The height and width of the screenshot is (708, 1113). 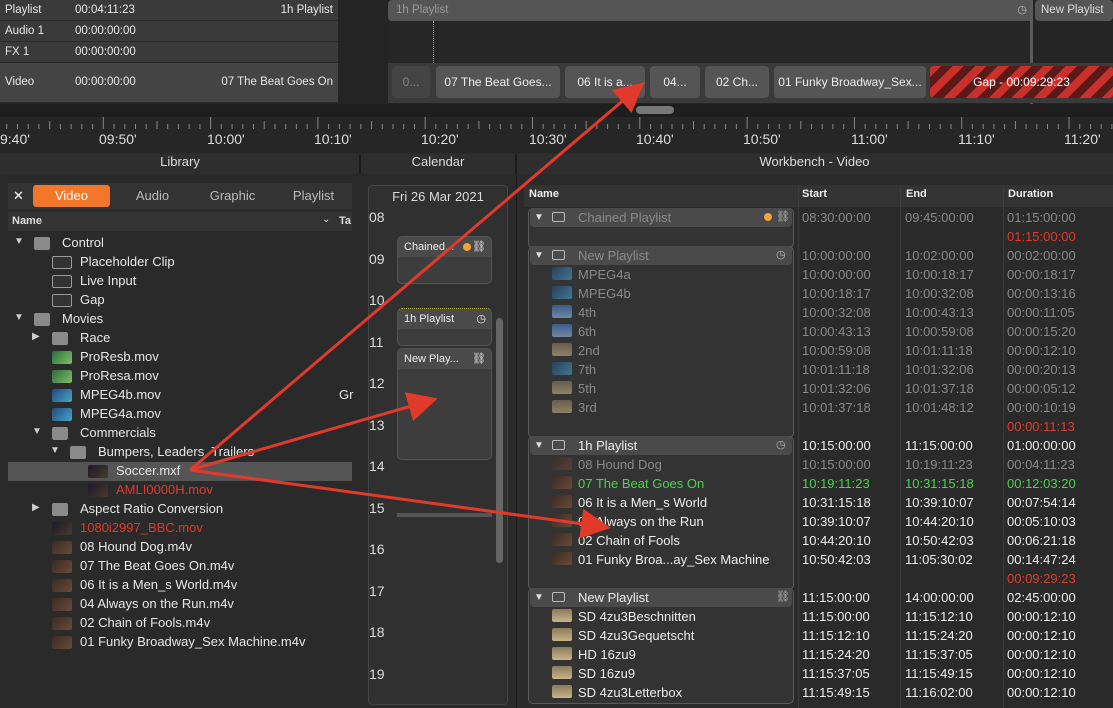 I want to click on cell-end: 10:01:48:12, so click(x=939, y=407).